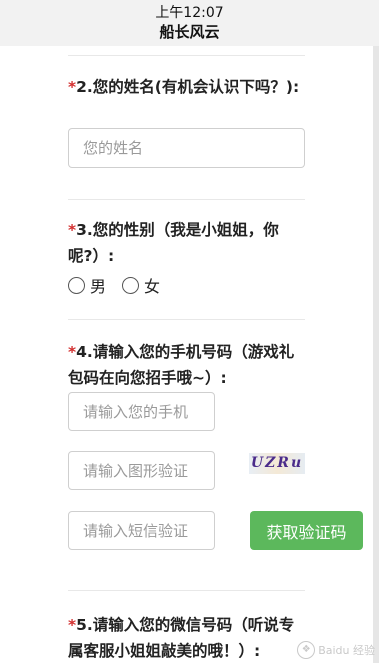  Describe the element at coordinates (181, 365) in the screenshot. I see `question-text: 4.请输入您的手机号码（游戏礼包码在向您招手哦~）:` at that location.